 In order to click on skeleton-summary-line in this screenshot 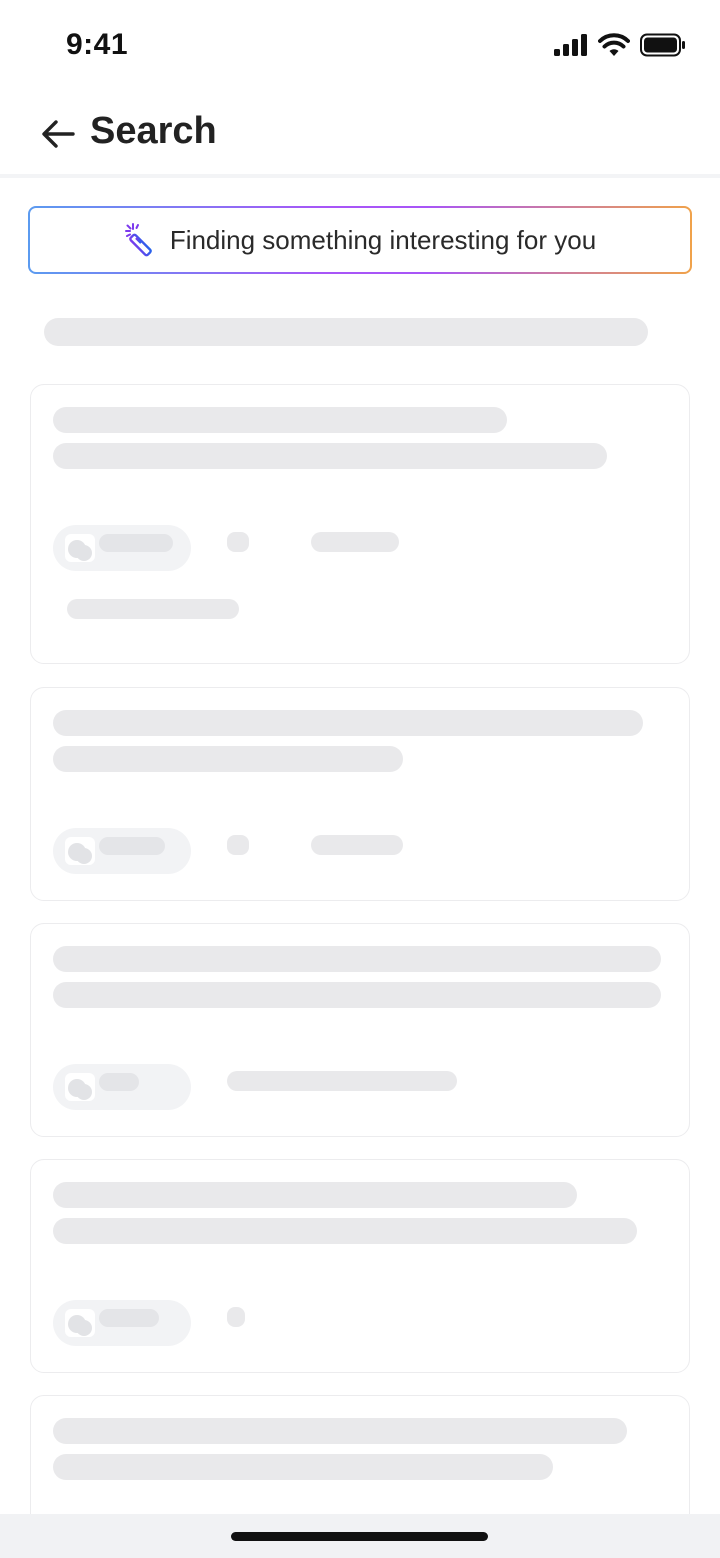, I will do `click(346, 332)`.